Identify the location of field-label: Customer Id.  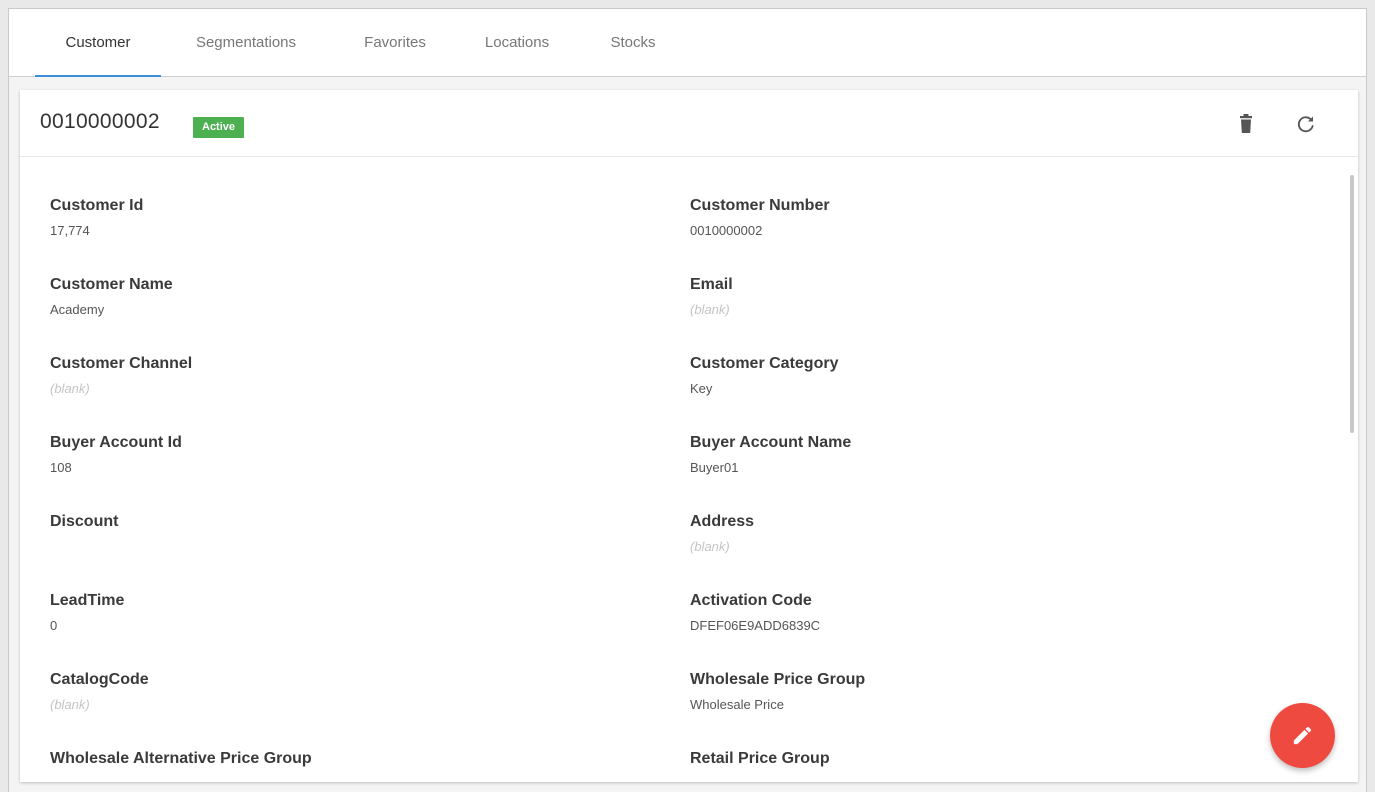
(97, 205).